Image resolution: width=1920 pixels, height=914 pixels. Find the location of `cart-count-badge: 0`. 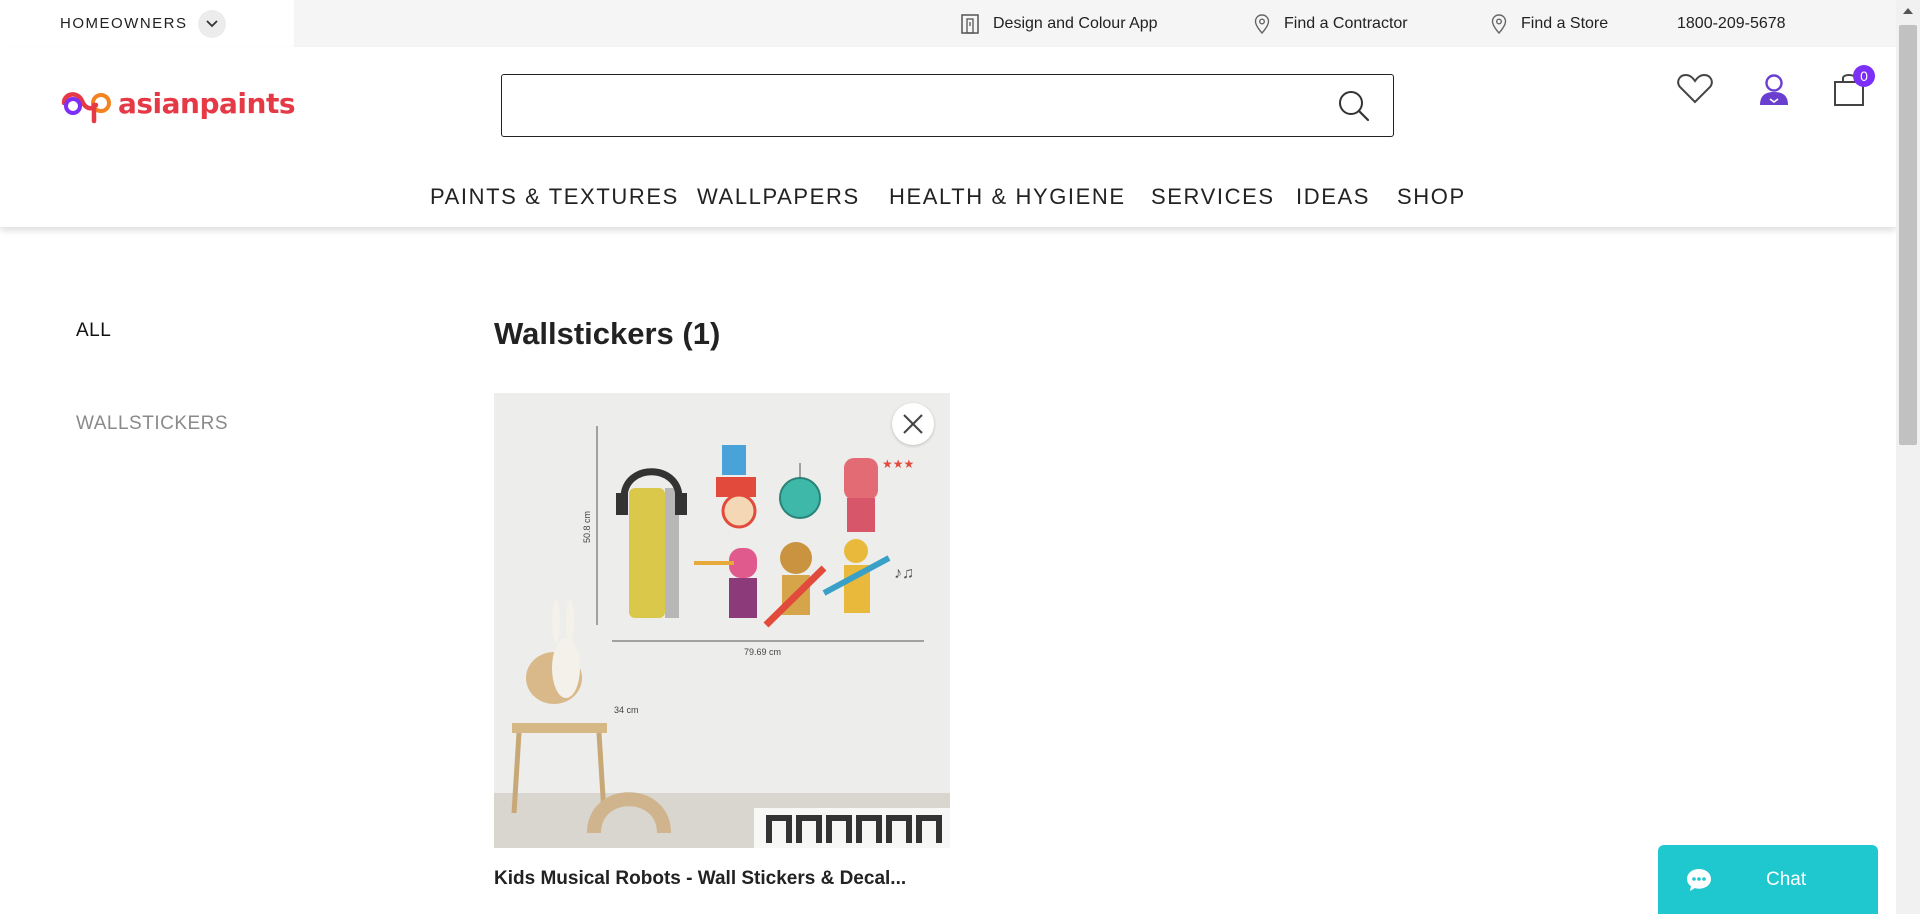

cart-count-badge: 0 is located at coordinates (1864, 76).